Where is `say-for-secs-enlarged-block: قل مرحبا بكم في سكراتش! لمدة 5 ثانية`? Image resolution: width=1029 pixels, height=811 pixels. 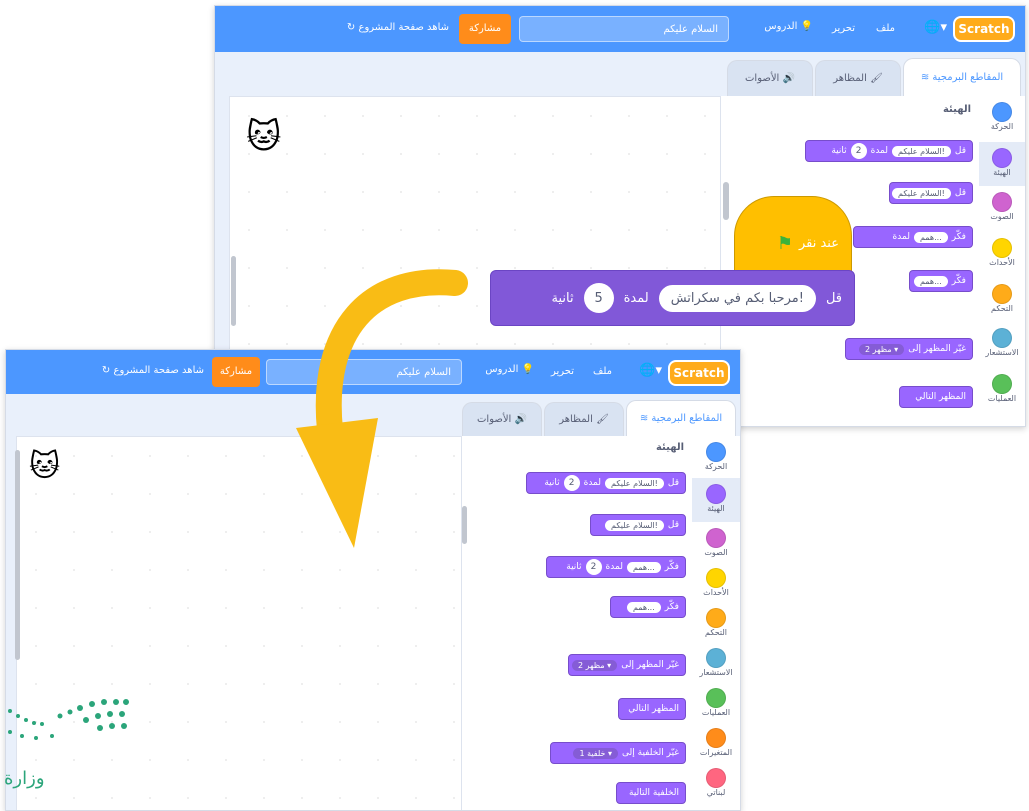
say-for-secs-enlarged-block: قل مرحبا بكم في سكراتش! لمدة 5 ثانية is located at coordinates (672, 298).